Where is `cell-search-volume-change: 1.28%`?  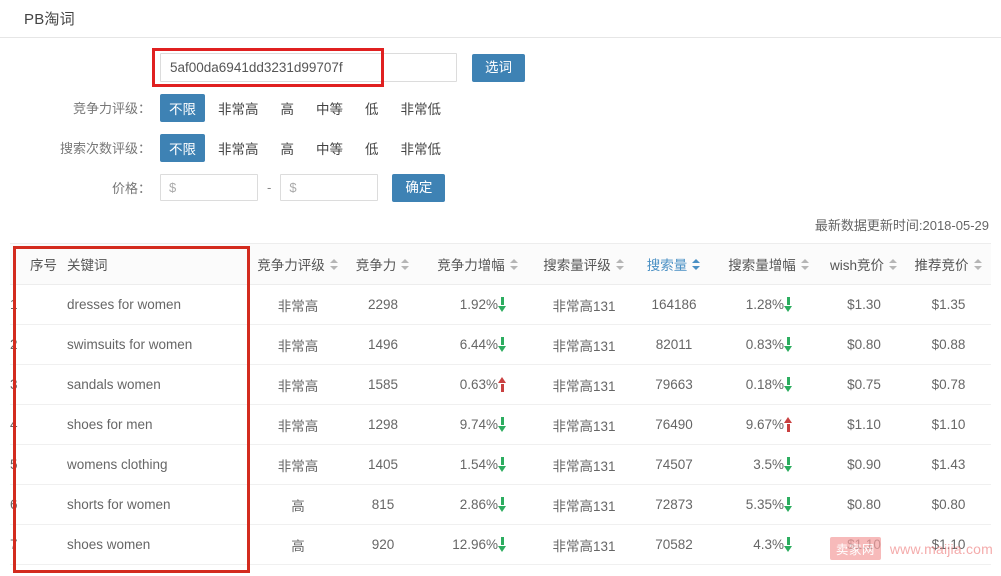 cell-search-volume-change: 1.28% is located at coordinates (750, 304).